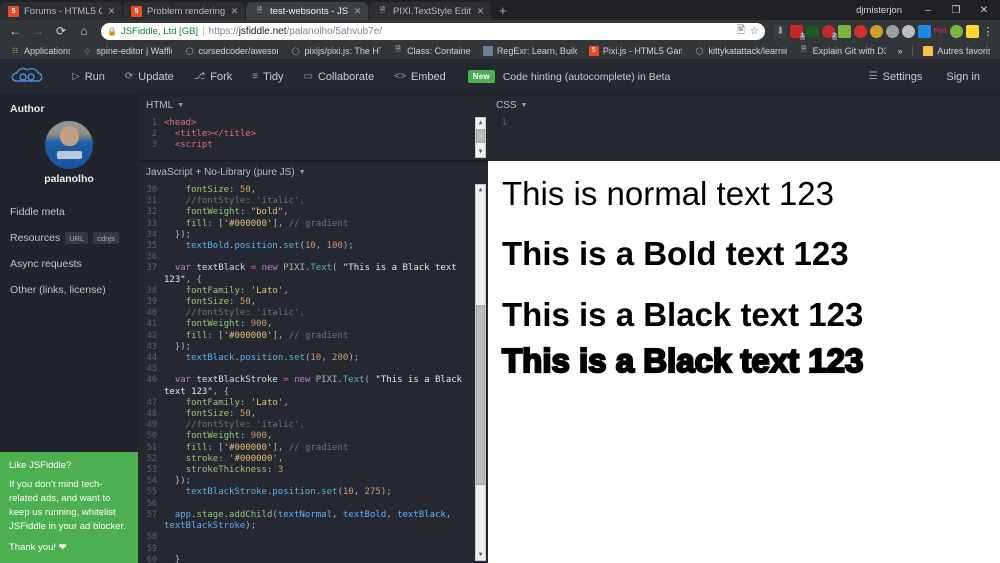 This screenshot has width=1000, height=563. What do you see at coordinates (439, 50) in the screenshot?
I see `bookmark-label: Class: Container` at bounding box center [439, 50].